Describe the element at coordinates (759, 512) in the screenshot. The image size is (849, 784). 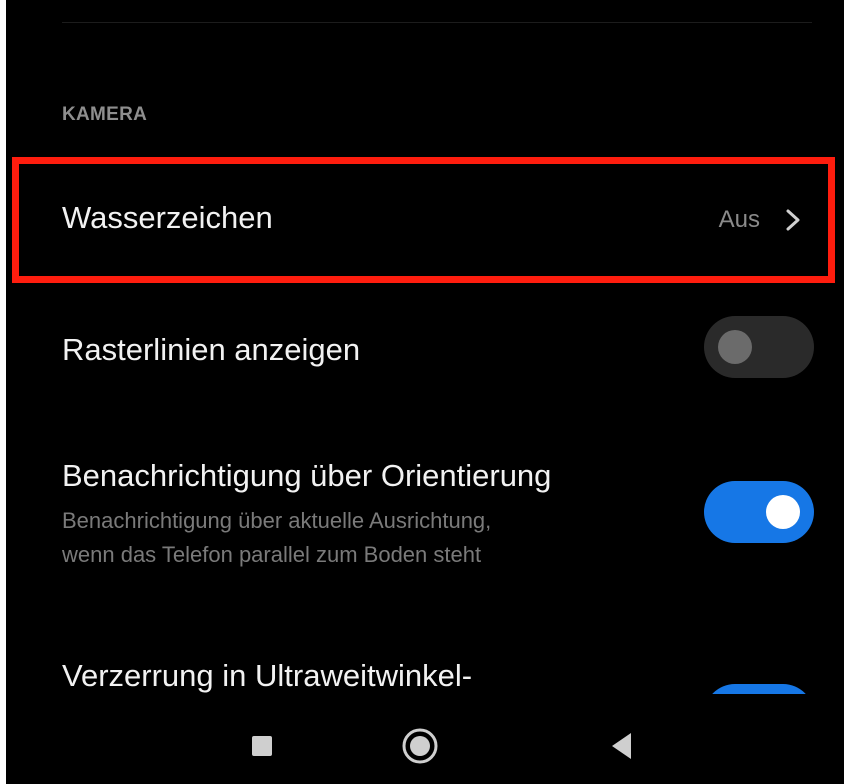
I see `orientation-toggle` at that location.